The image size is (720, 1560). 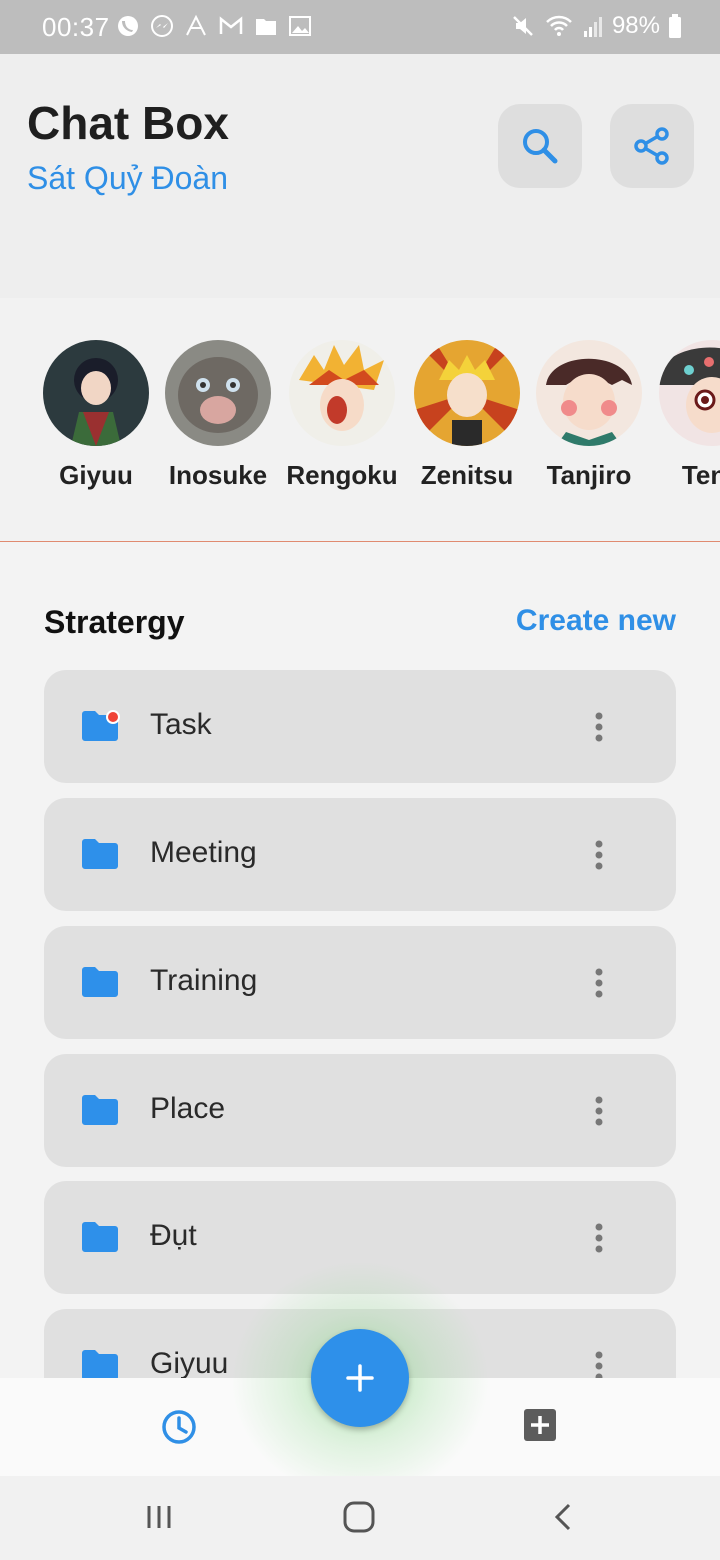 I want to click on gmail-icon, so click(x=231, y=26).